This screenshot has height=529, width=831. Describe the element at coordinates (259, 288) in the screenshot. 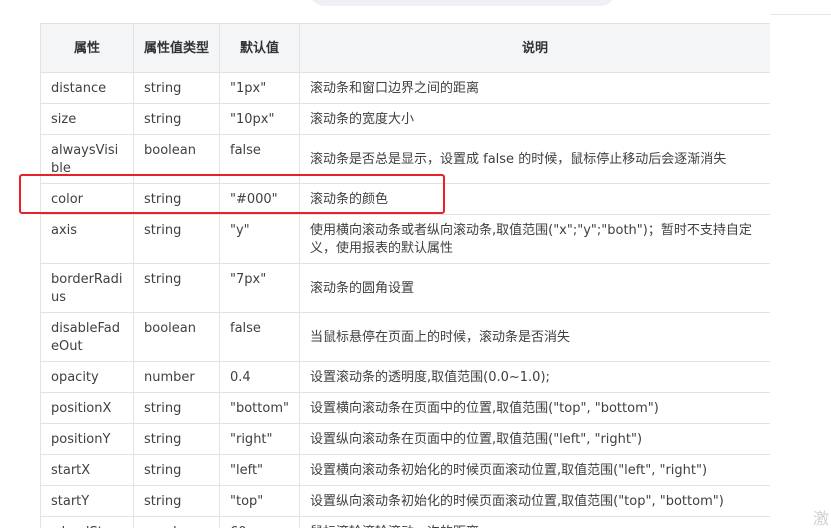

I see `cell-default: "7px"` at that location.